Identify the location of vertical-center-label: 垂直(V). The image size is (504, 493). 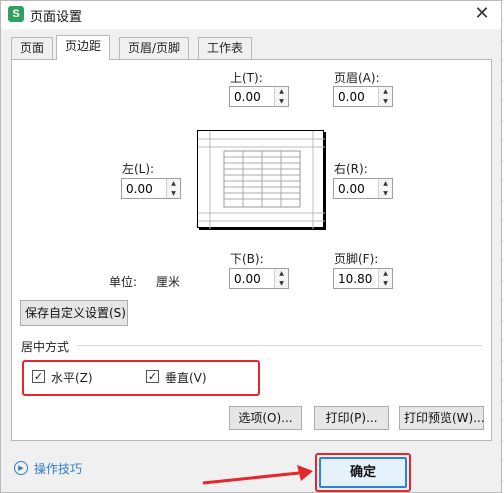
(186, 377).